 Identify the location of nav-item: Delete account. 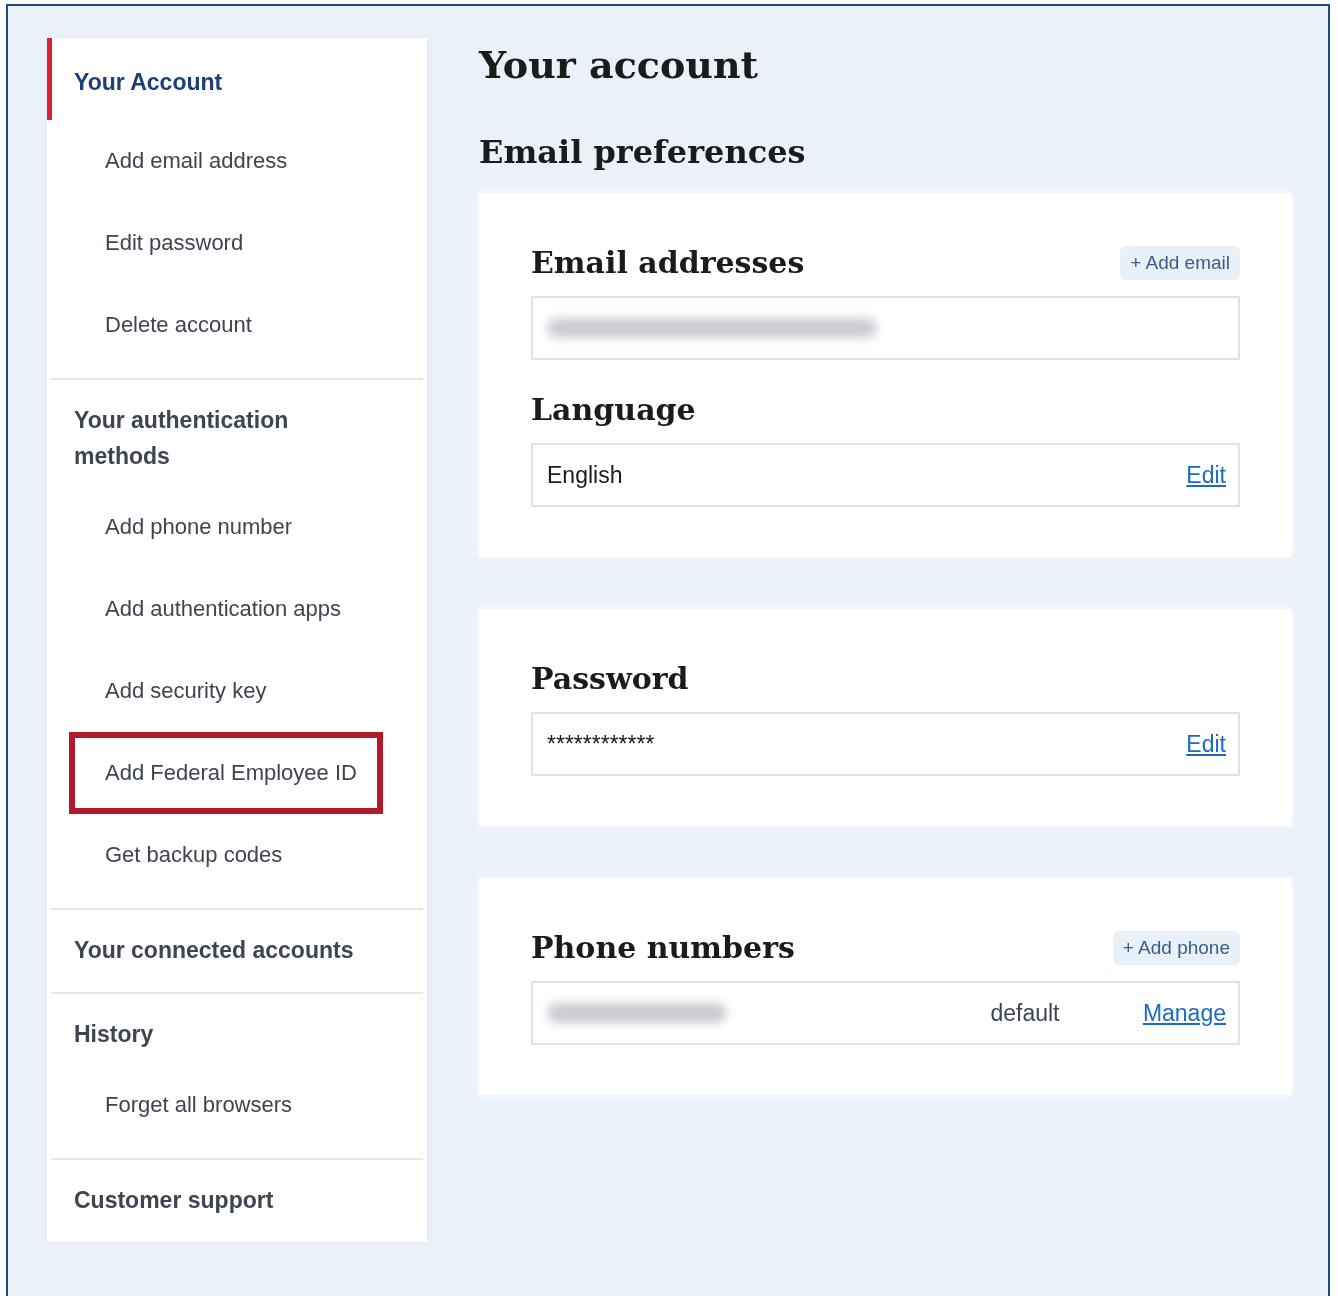
(173, 325).